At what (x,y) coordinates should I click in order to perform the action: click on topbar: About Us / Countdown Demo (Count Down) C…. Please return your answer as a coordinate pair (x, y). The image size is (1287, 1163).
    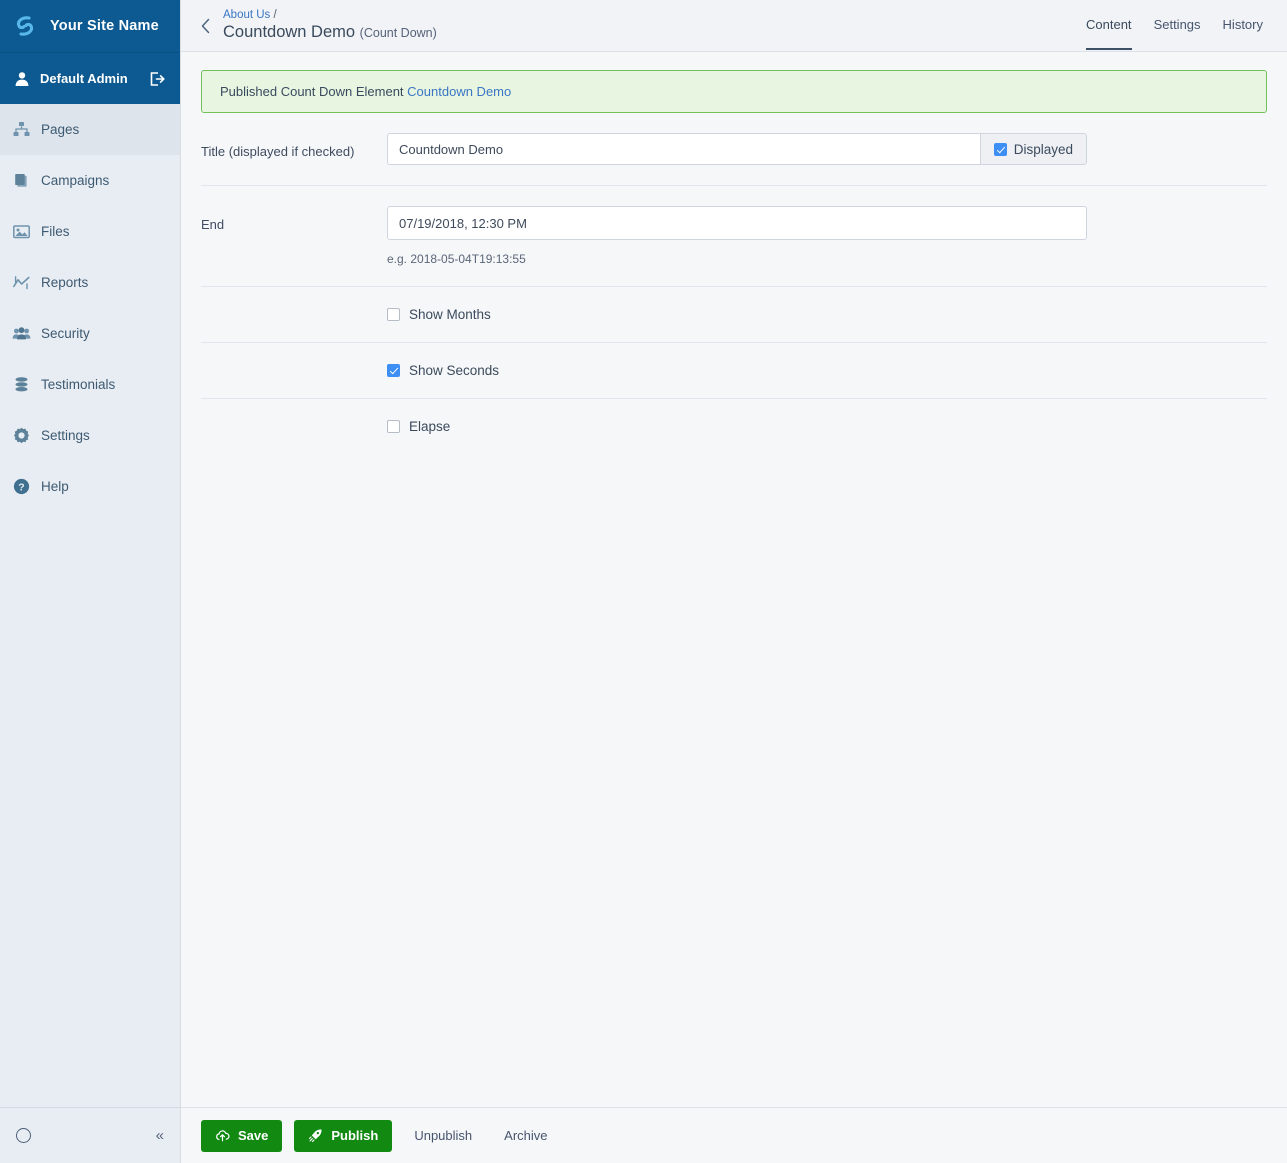
    Looking at the image, I should click on (734, 26).